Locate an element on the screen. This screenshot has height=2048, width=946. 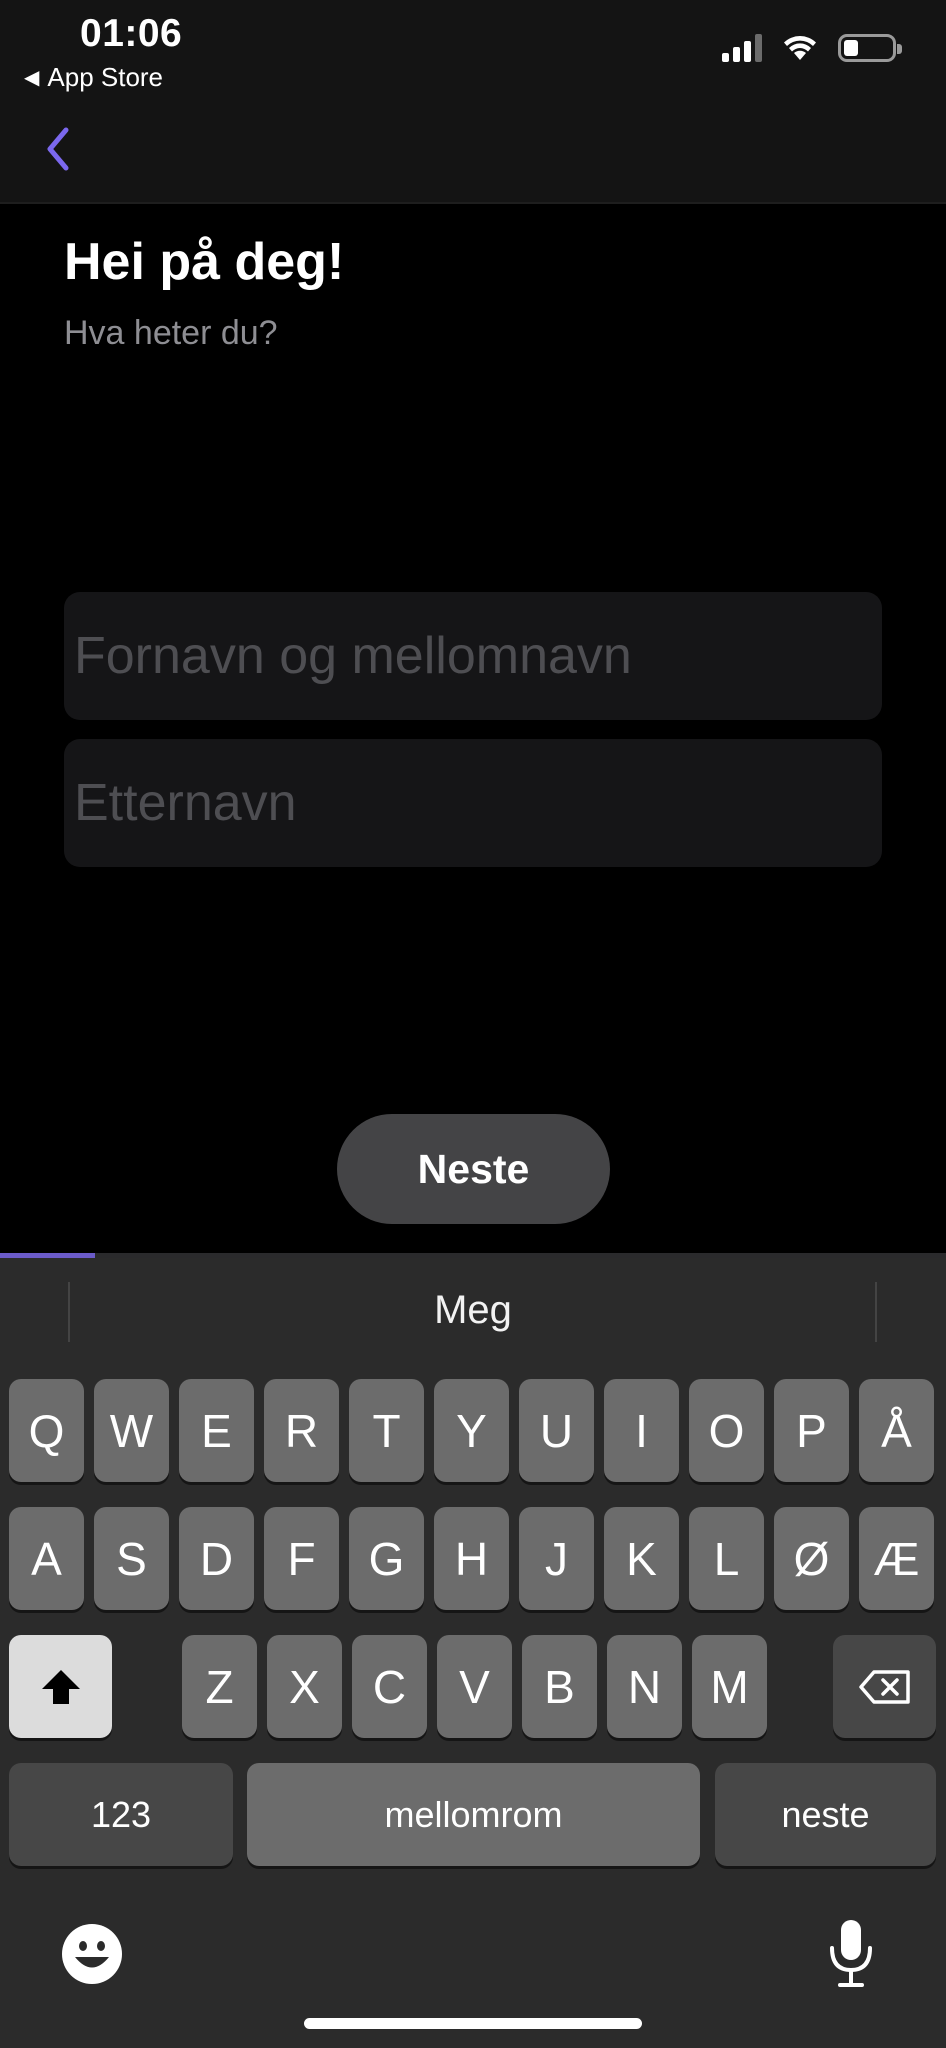
page-title: Hei på deg! is located at coordinates (204, 262).